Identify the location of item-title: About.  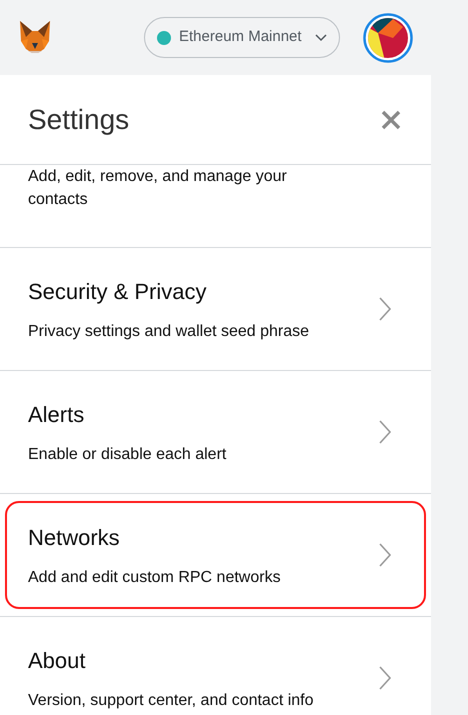
(57, 661).